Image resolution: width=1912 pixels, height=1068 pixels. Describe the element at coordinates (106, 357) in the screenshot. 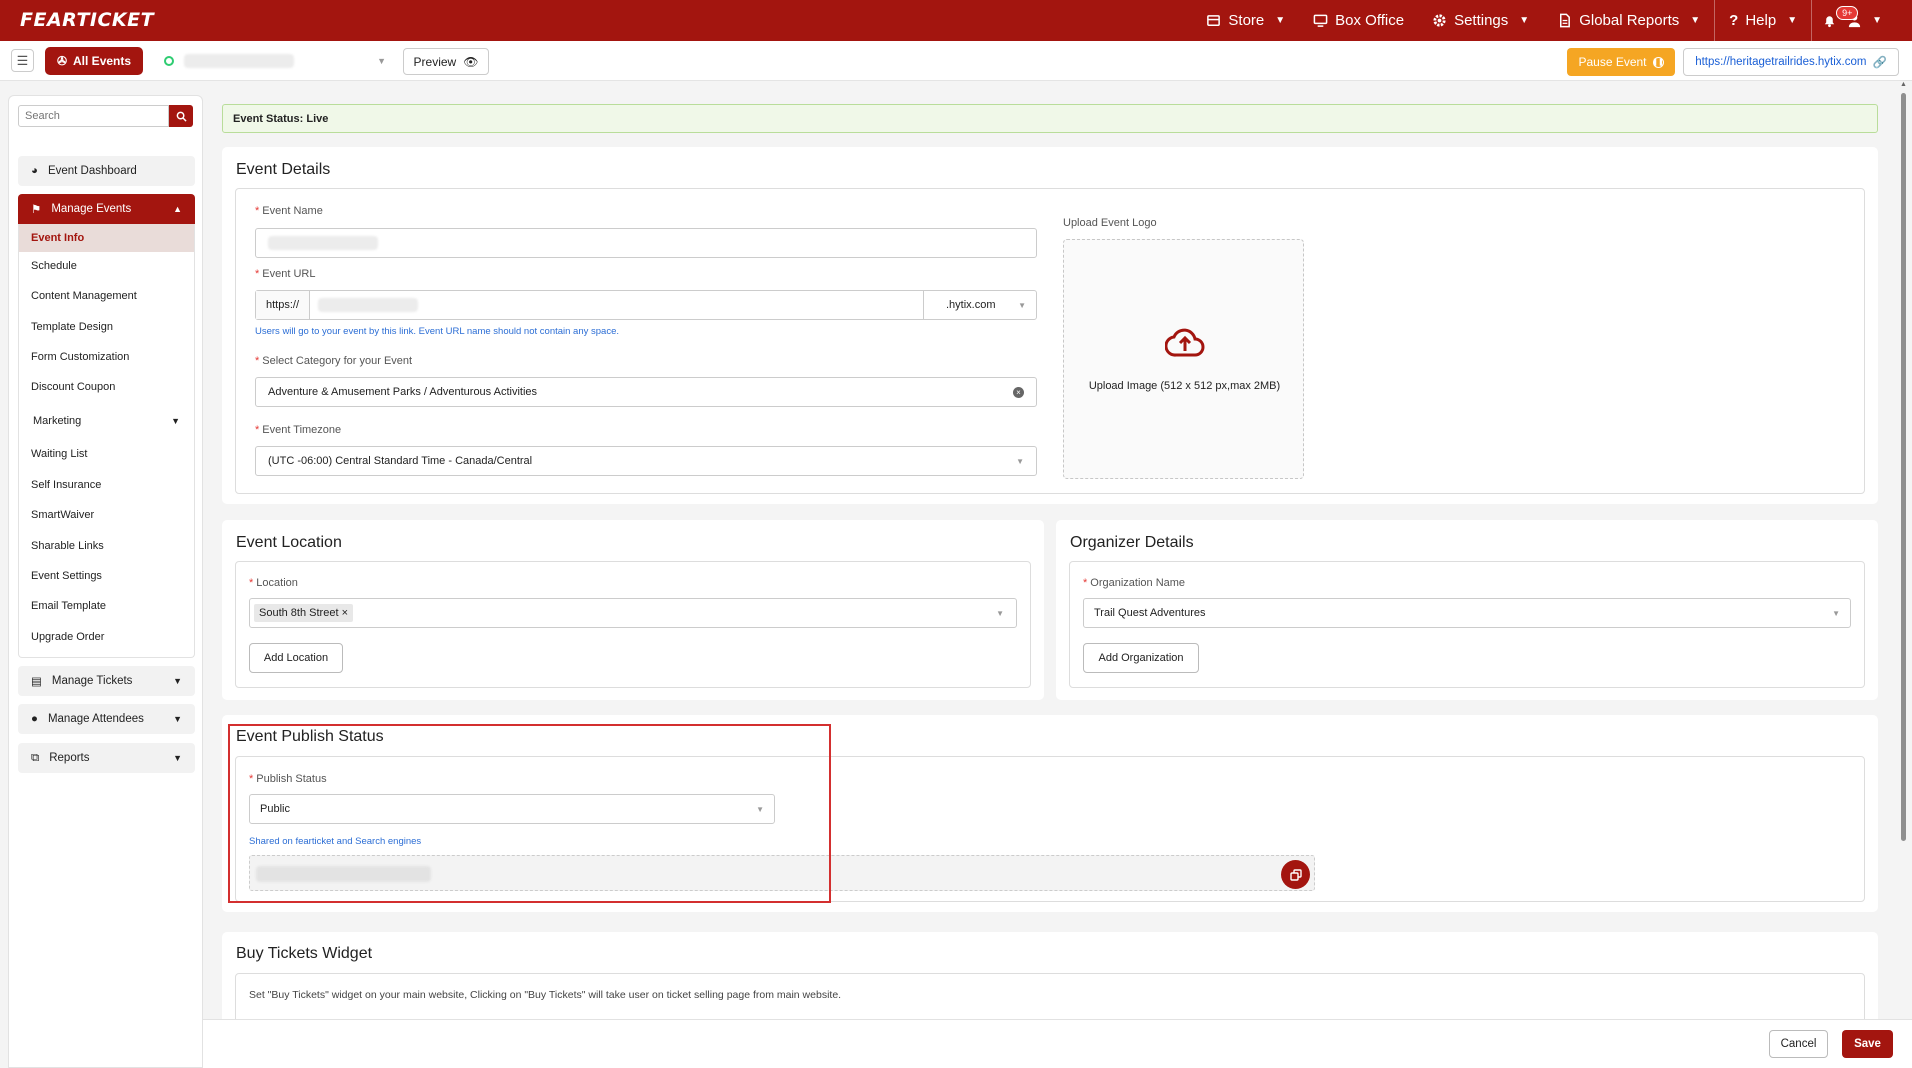

I see `sidebar-item-form-customization: Form Customization` at that location.